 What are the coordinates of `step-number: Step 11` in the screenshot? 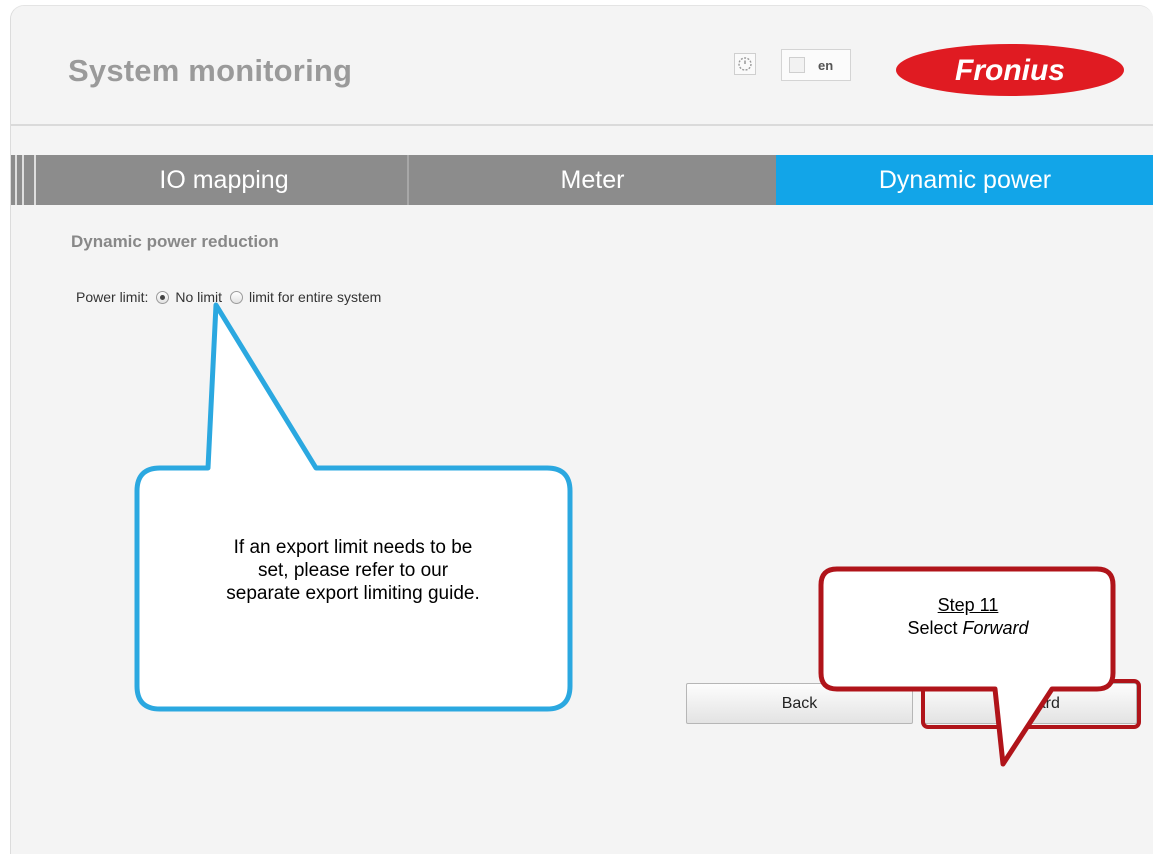 It's located at (968, 605).